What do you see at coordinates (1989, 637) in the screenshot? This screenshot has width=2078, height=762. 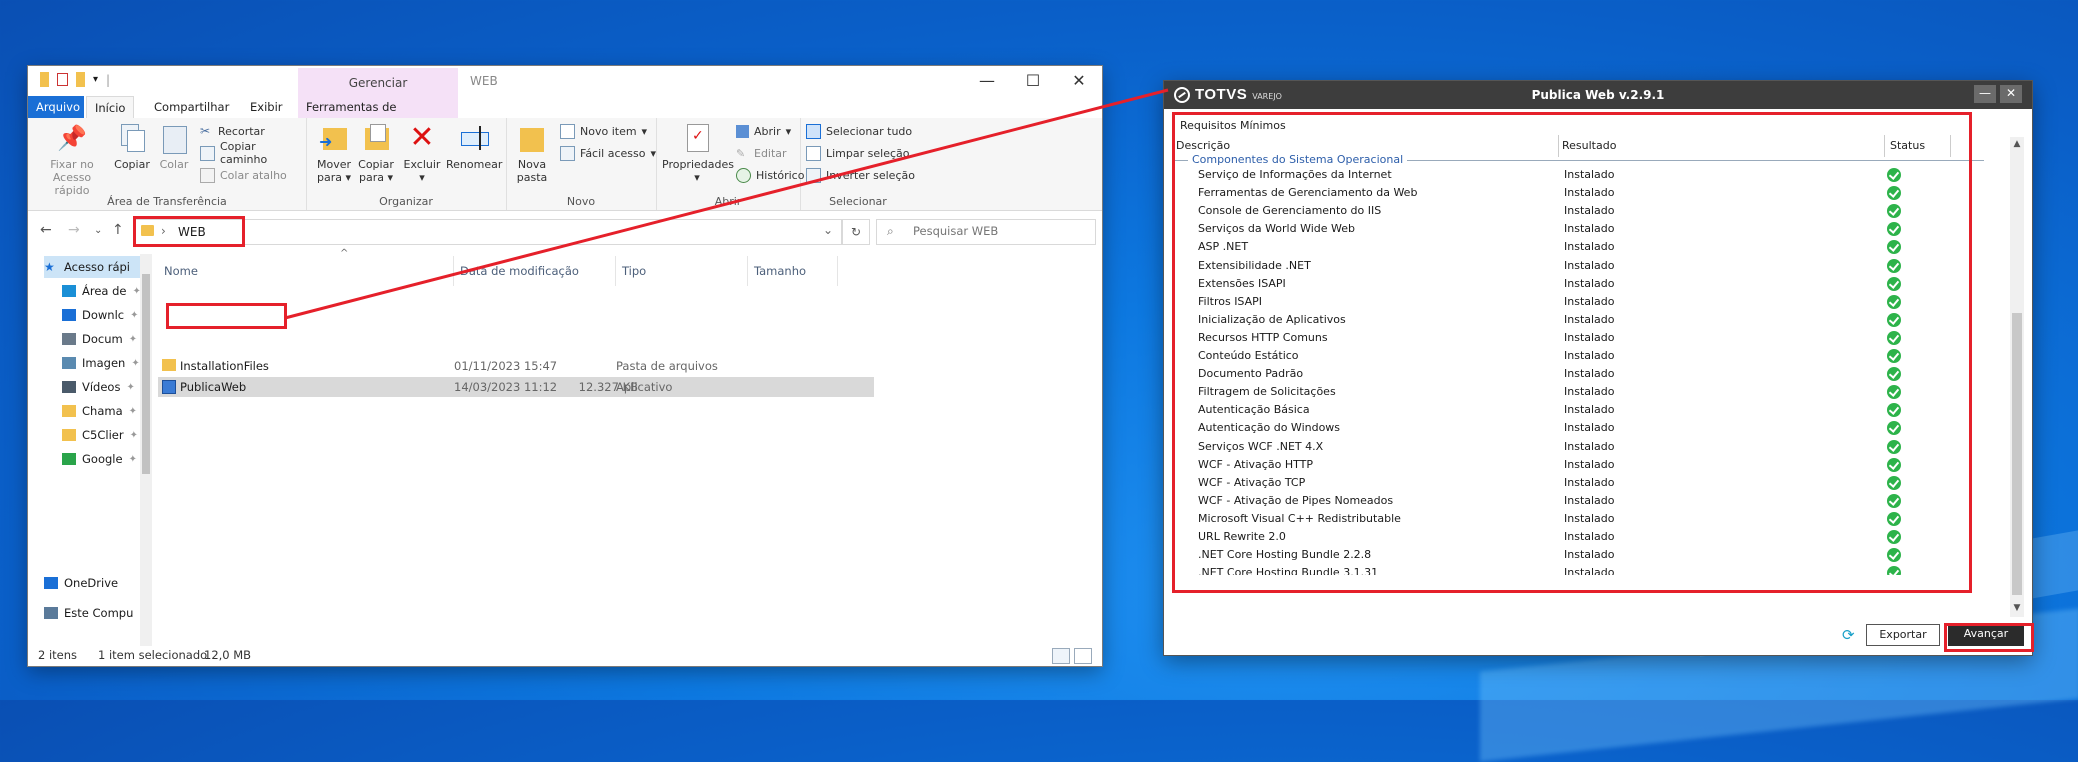 I see `highlight-next-button` at bounding box center [1989, 637].